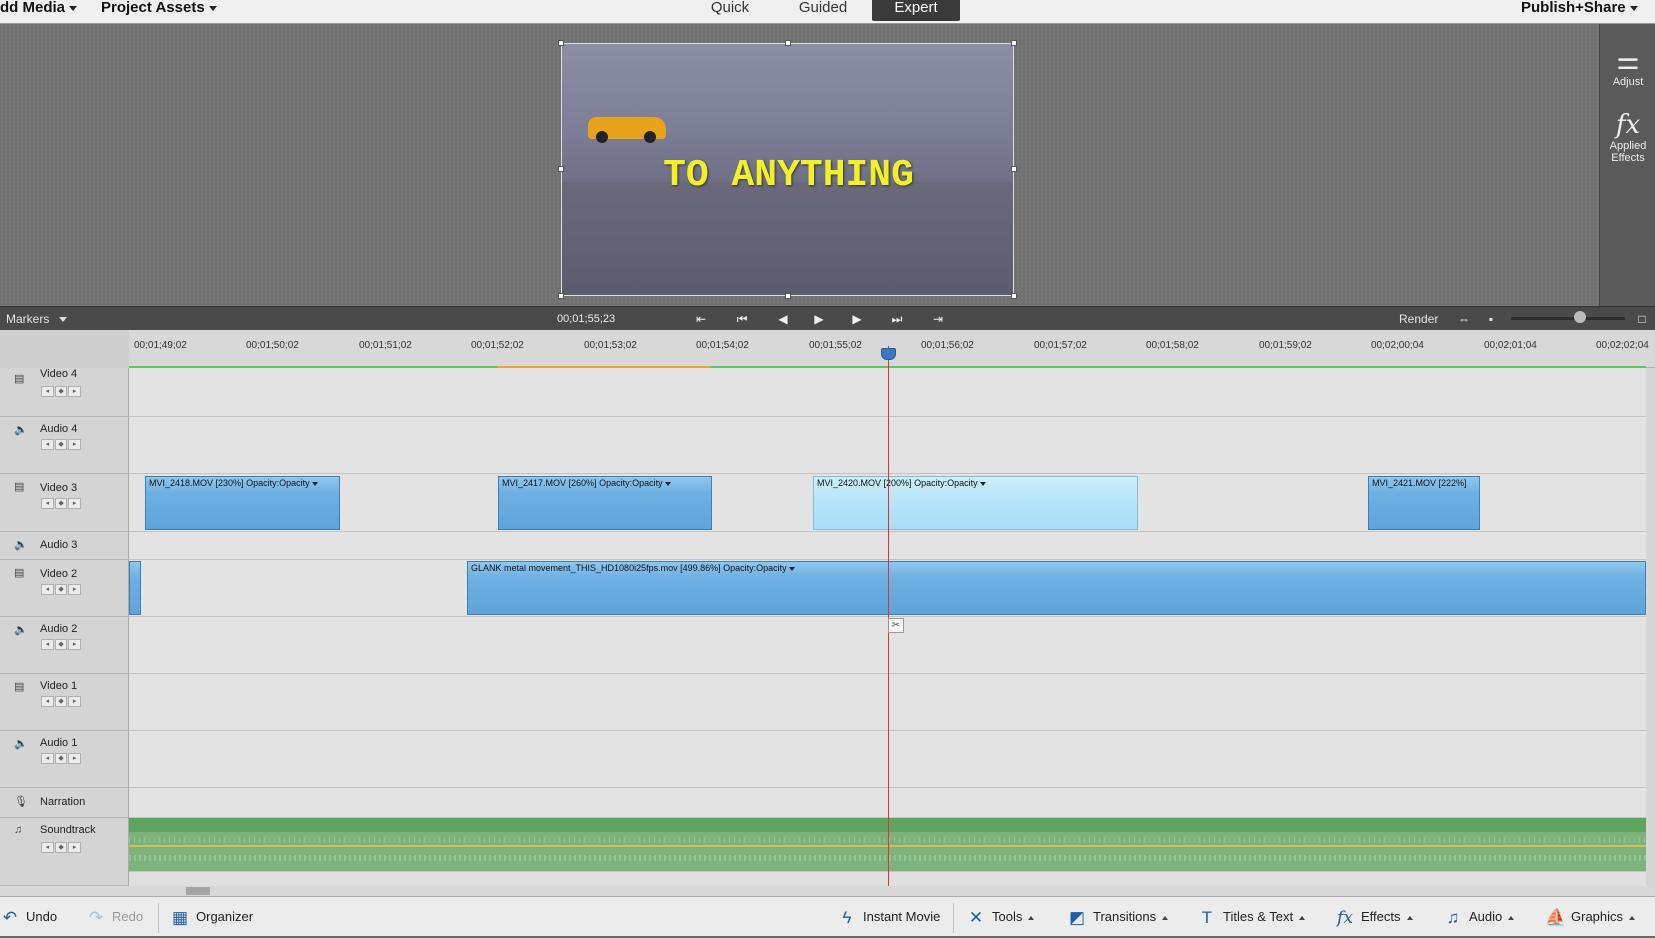  I want to click on undo-button: ↶ Undo, so click(28, 917).